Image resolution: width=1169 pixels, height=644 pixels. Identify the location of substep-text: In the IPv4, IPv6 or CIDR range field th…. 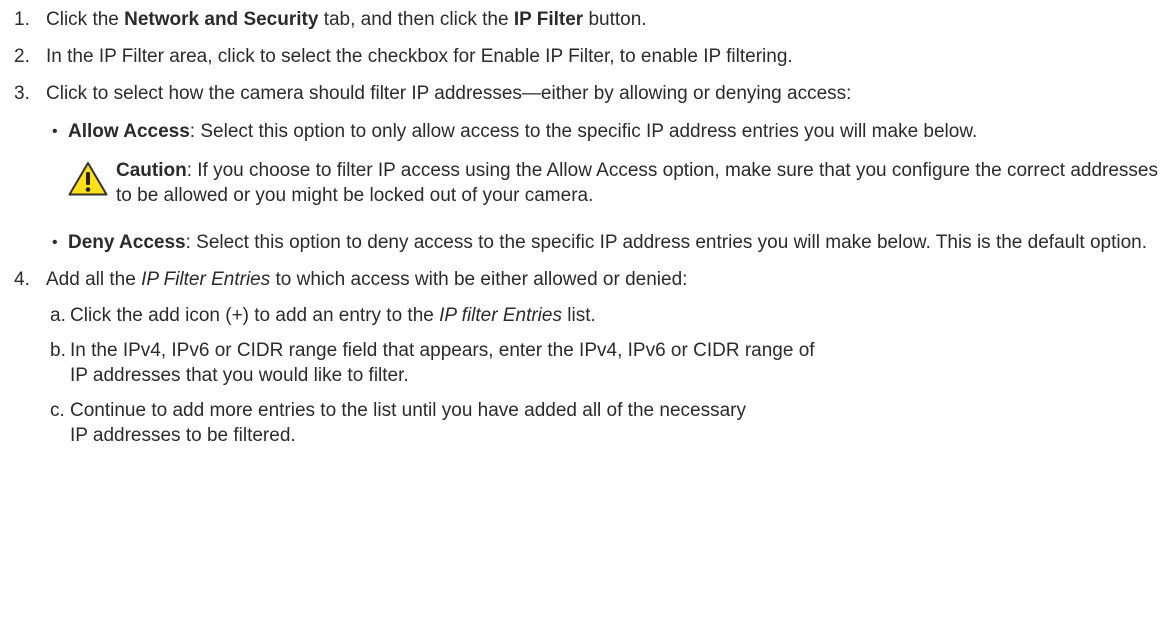
(442, 363).